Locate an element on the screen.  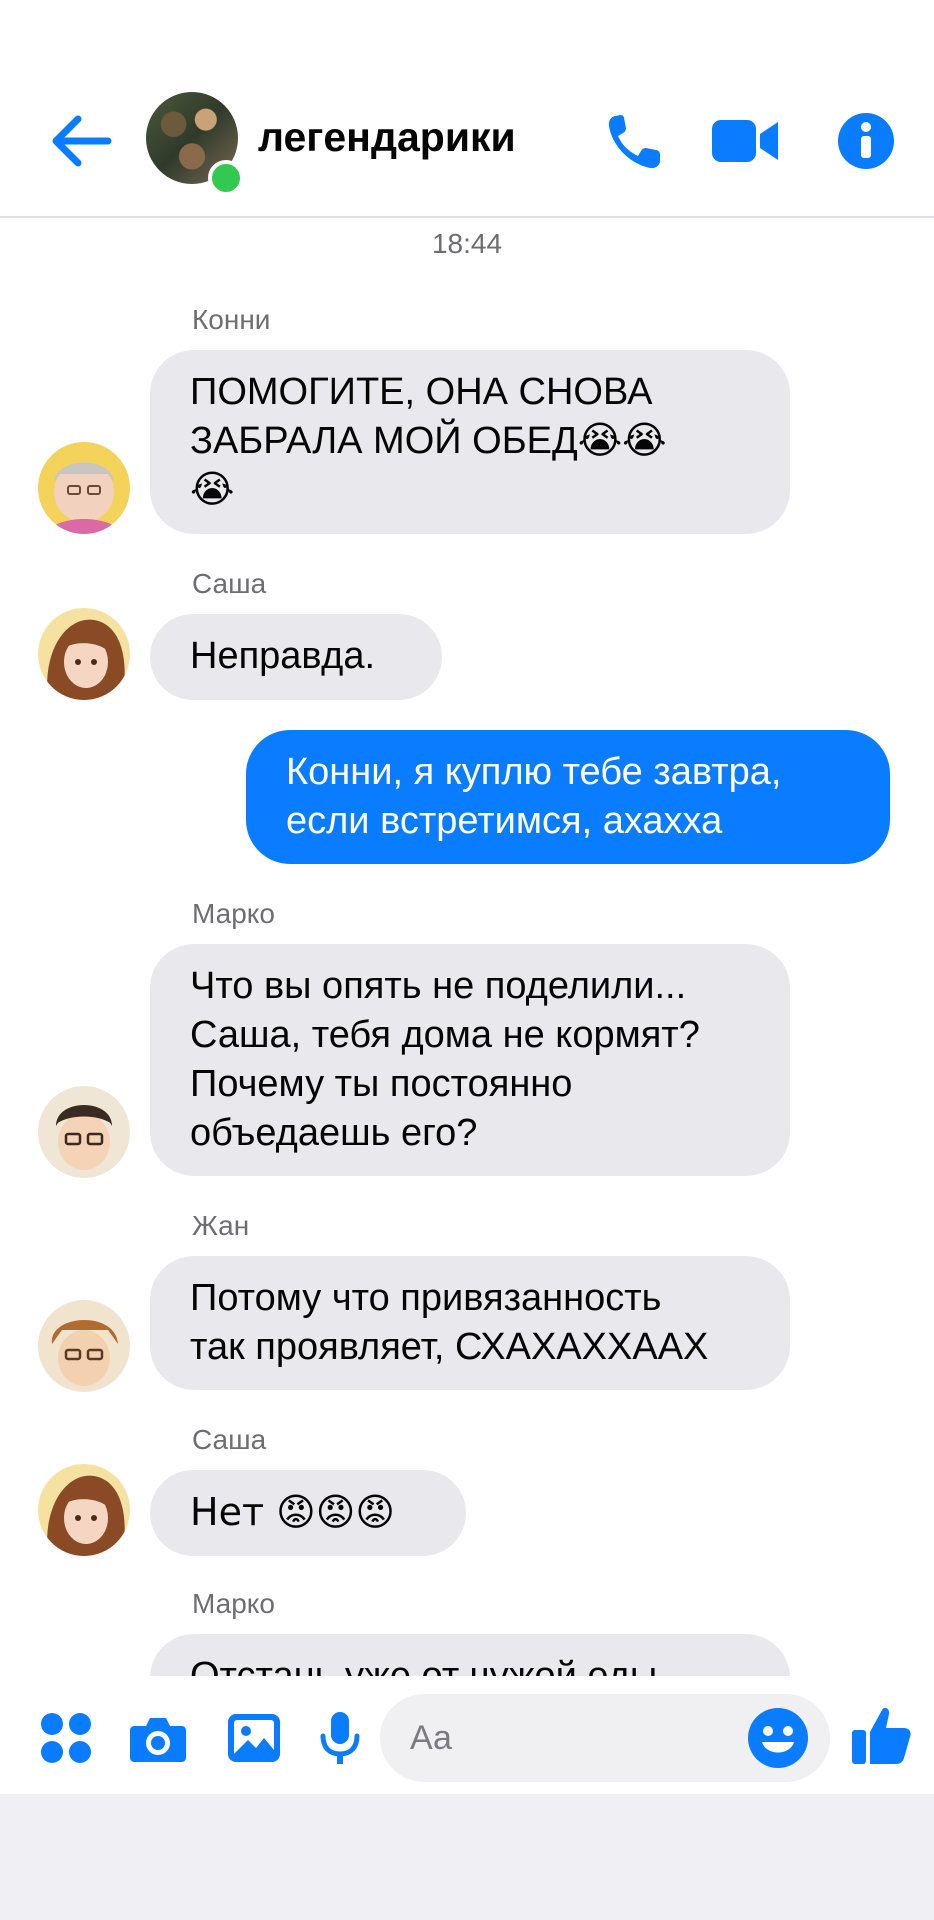
chat-header: легендарики is located at coordinates (467, 109).